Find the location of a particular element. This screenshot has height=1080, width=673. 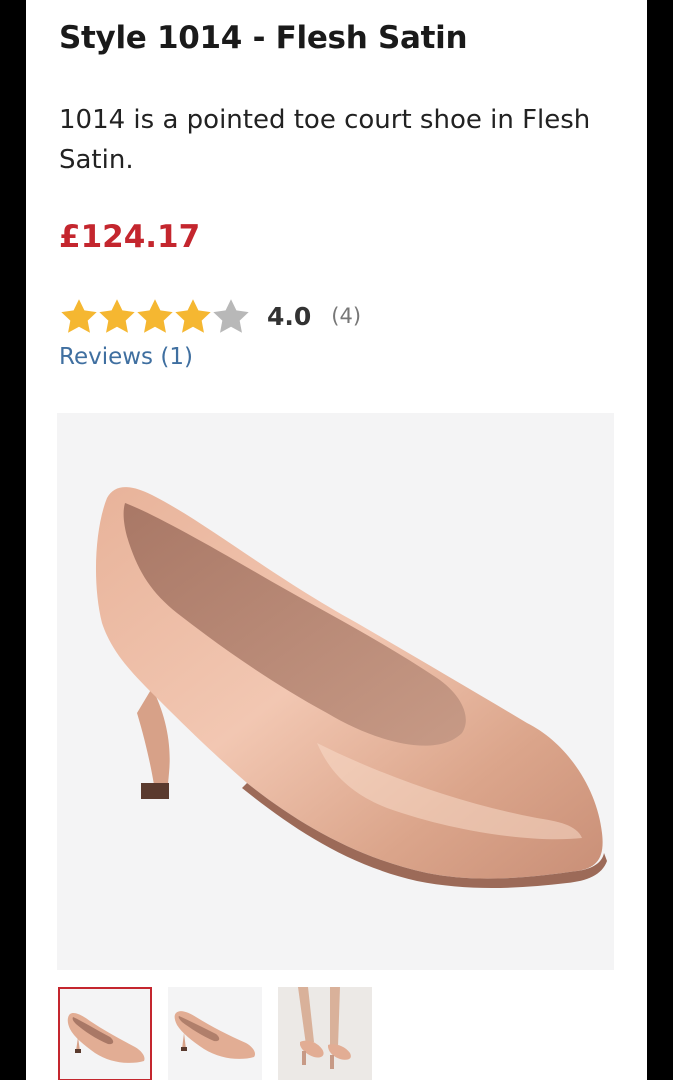

rating-count: (4) is located at coordinates (346, 316).